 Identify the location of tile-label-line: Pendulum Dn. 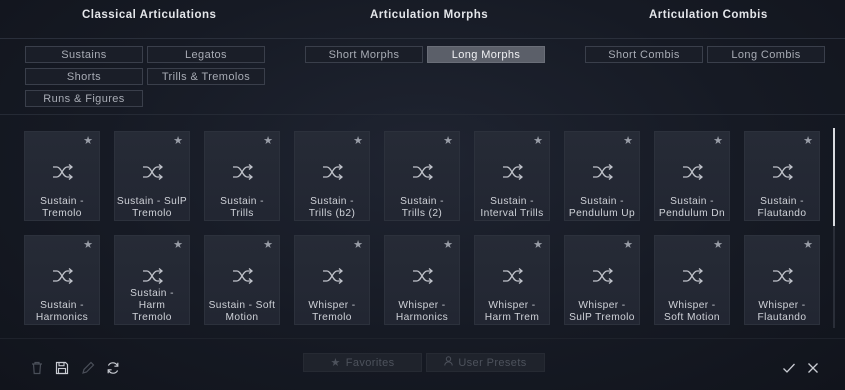
(692, 213).